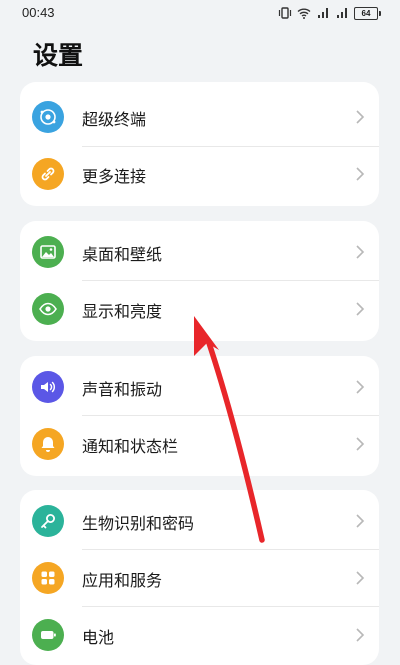 This screenshot has height=665, width=400. What do you see at coordinates (199, 174) in the screenshot?
I see `settings-item-more-connections: 更多连接` at bounding box center [199, 174].